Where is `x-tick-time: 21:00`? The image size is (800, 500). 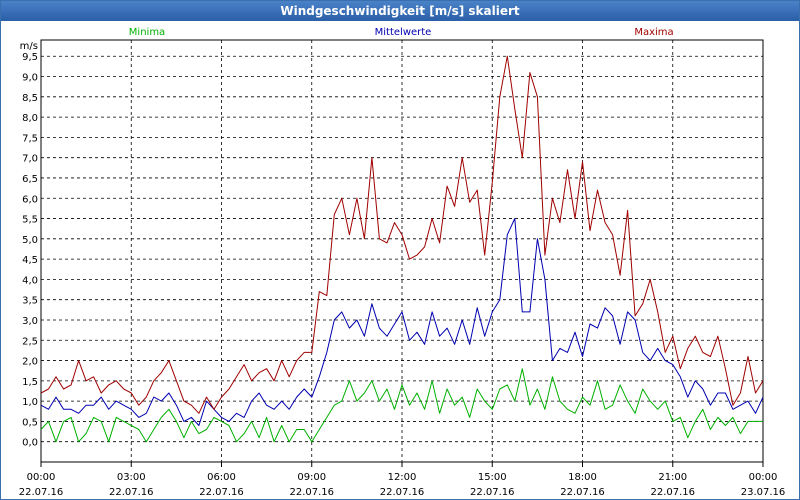 x-tick-time: 21:00 is located at coordinates (672, 477).